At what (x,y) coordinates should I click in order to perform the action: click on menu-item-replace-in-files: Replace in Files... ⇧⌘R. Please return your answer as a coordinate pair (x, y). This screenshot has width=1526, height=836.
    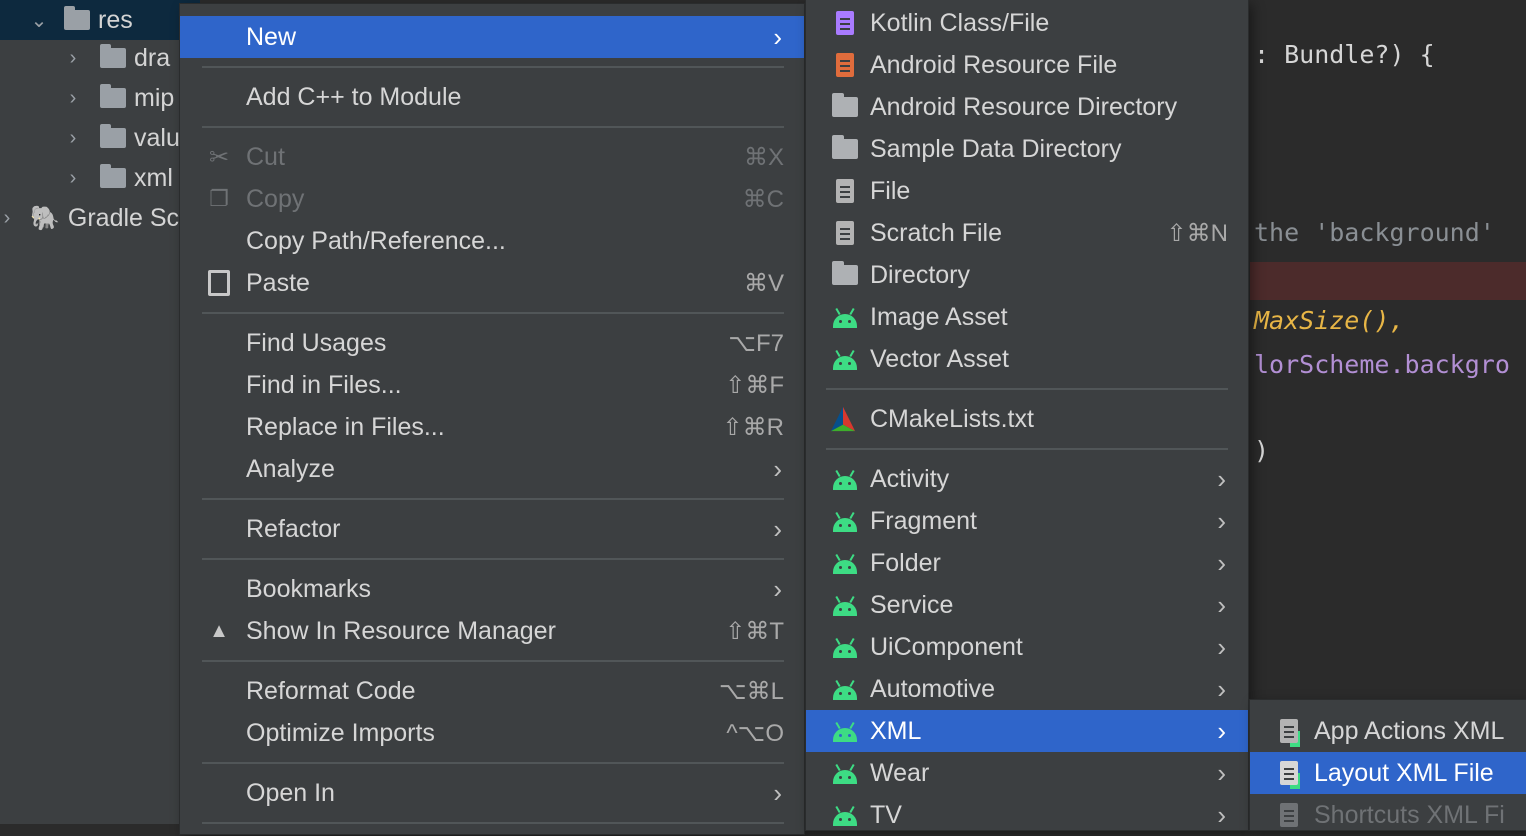
    Looking at the image, I should click on (492, 427).